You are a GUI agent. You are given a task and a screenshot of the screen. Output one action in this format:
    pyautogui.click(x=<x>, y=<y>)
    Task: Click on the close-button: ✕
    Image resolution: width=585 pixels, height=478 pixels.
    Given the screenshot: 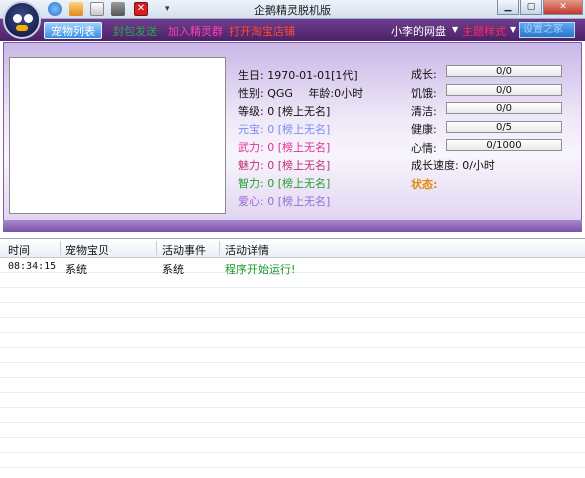 What is the action you would take?
    pyautogui.click(x=563, y=7)
    